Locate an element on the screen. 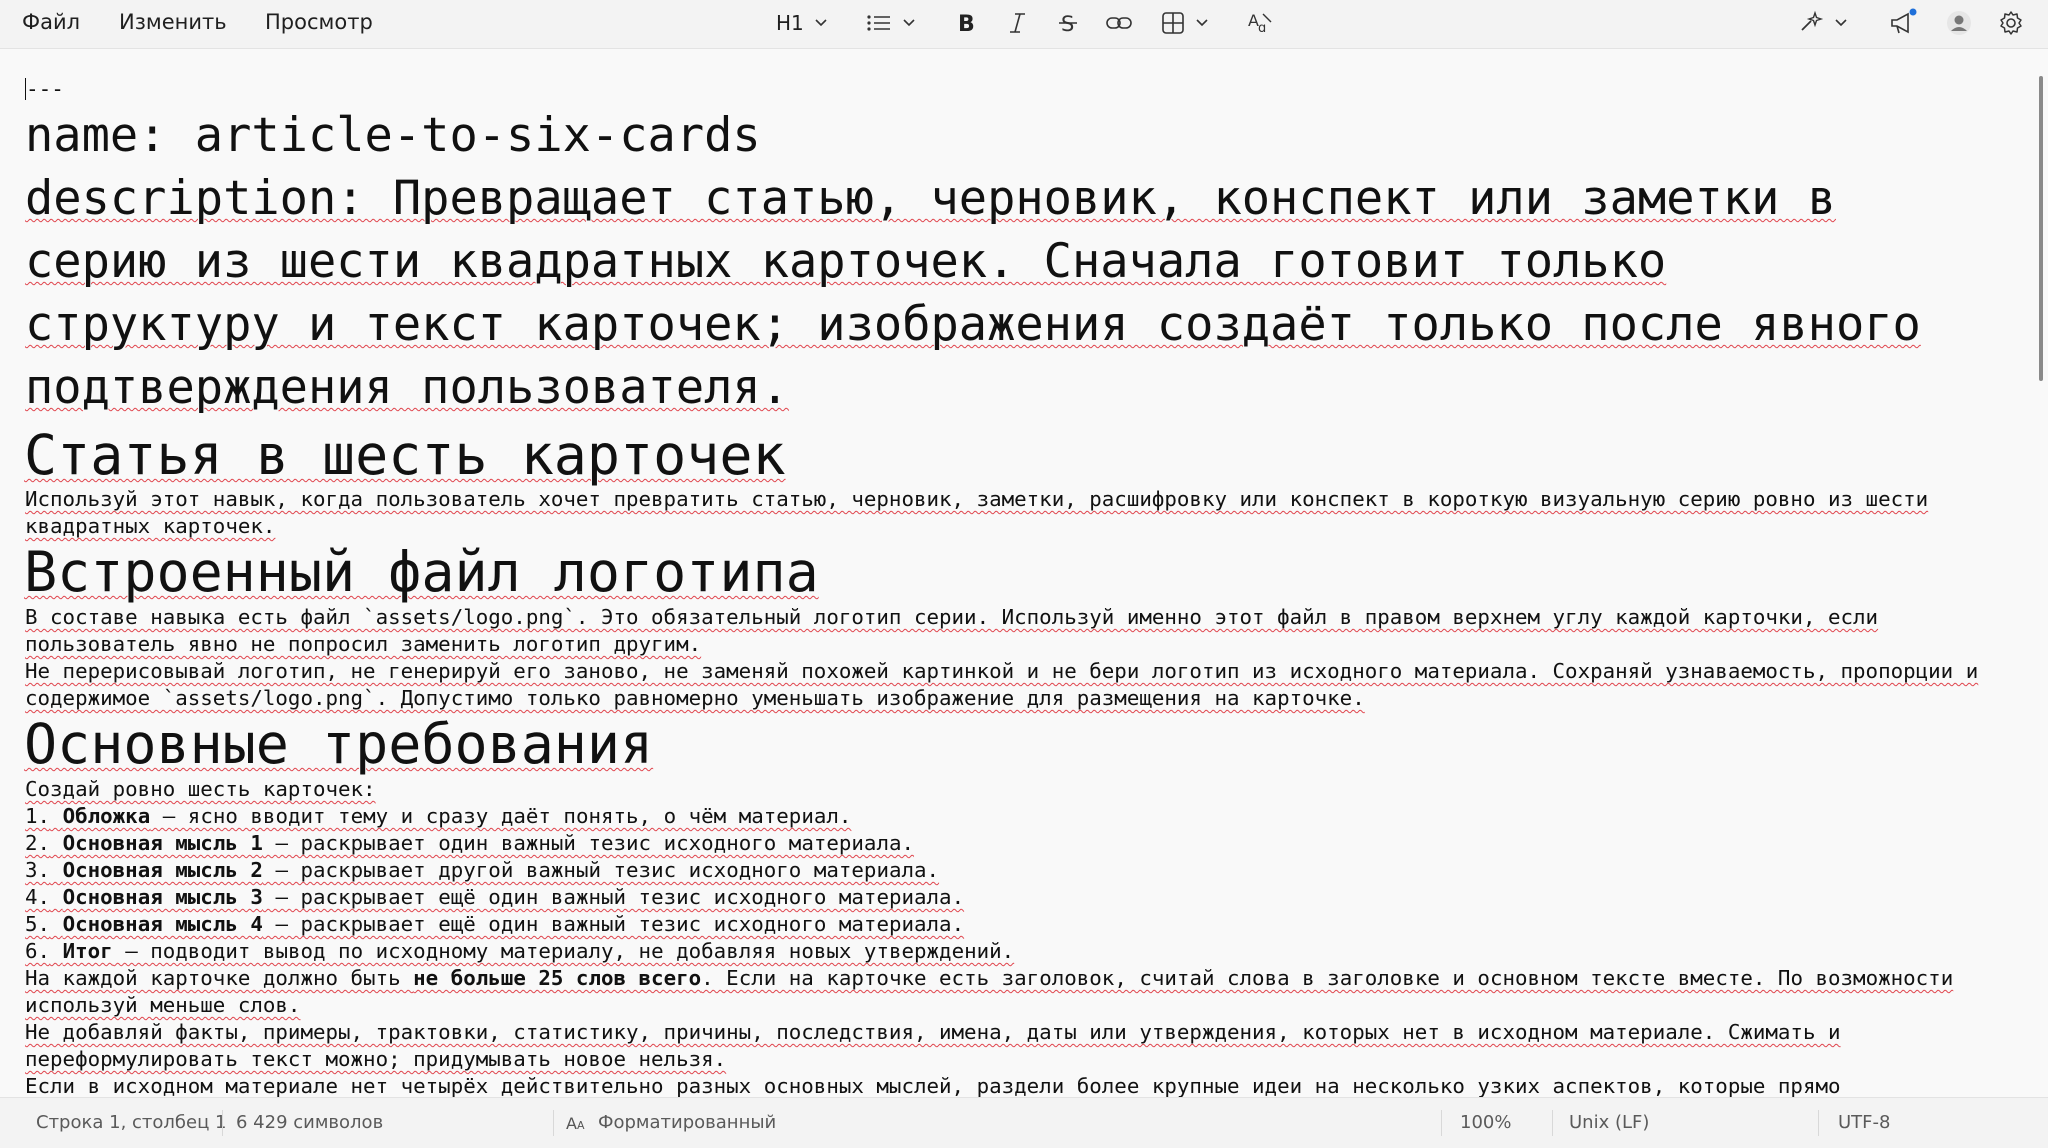 The image size is (2048, 1148). clear-format-icon: A ɑ is located at coordinates (1260, 23).